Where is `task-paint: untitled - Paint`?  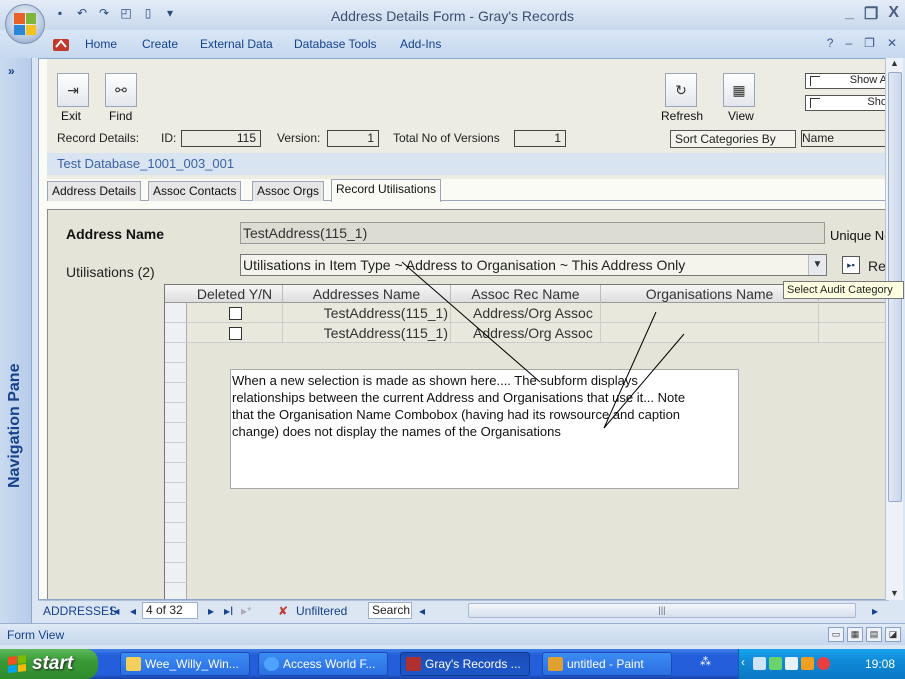
task-paint: untitled - Paint is located at coordinates (607, 664).